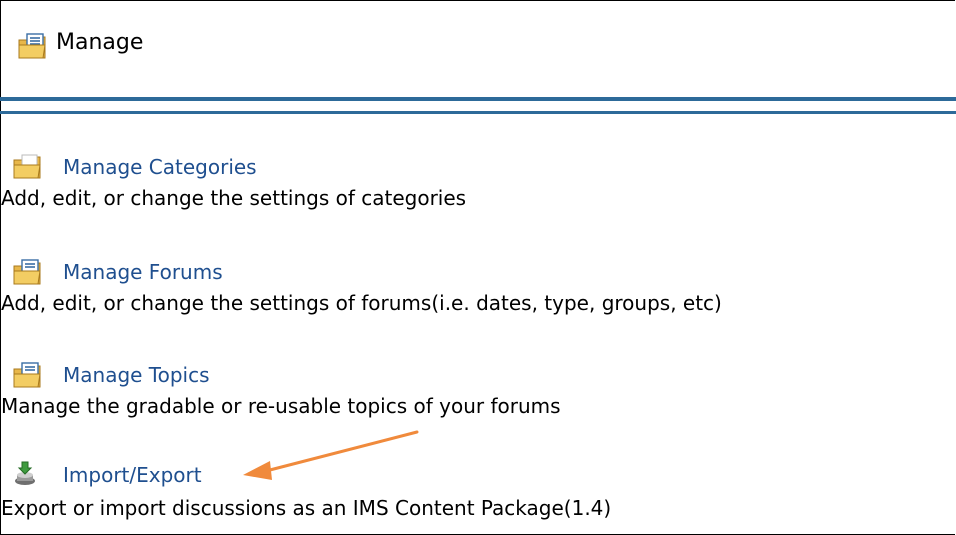 Image resolution: width=956 pixels, height=535 pixels. Describe the element at coordinates (331, 455) in the screenshot. I see `annotation-arrow` at that location.